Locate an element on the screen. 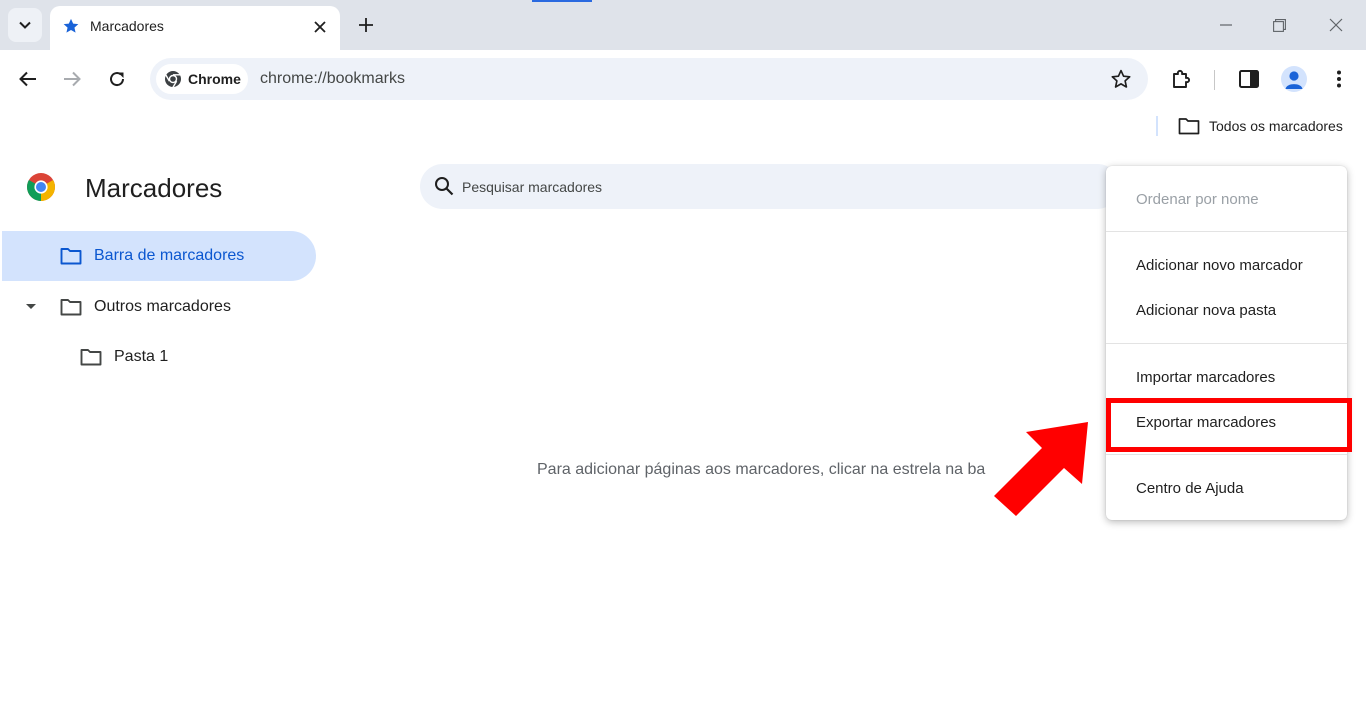 The height and width of the screenshot is (717, 1366). extensions-button is located at coordinates (1182, 79).